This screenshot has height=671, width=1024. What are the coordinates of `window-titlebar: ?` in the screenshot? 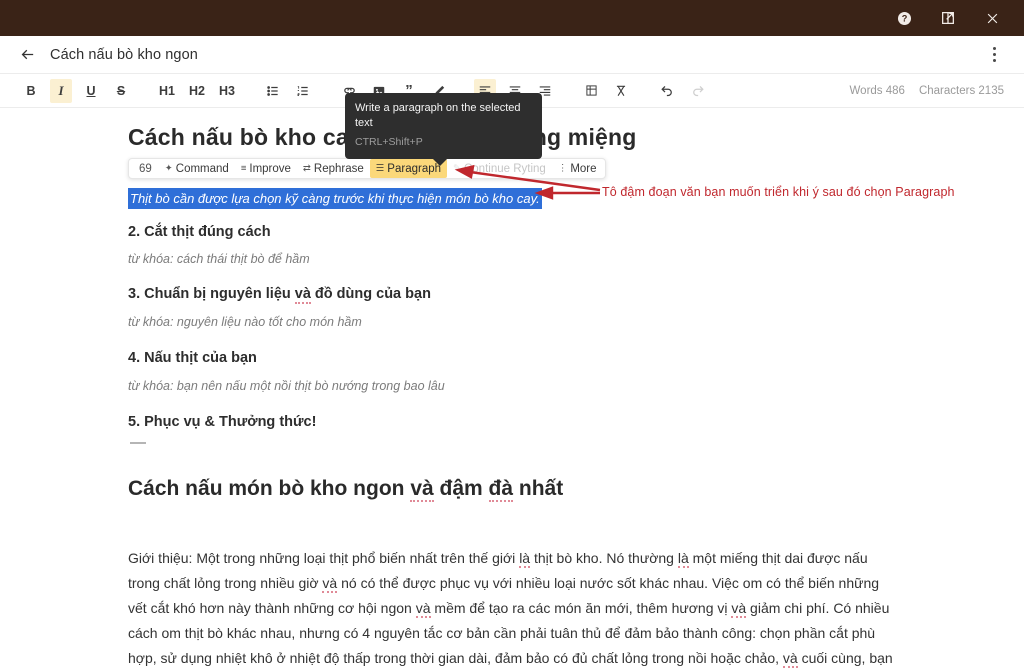 It's located at (512, 18).